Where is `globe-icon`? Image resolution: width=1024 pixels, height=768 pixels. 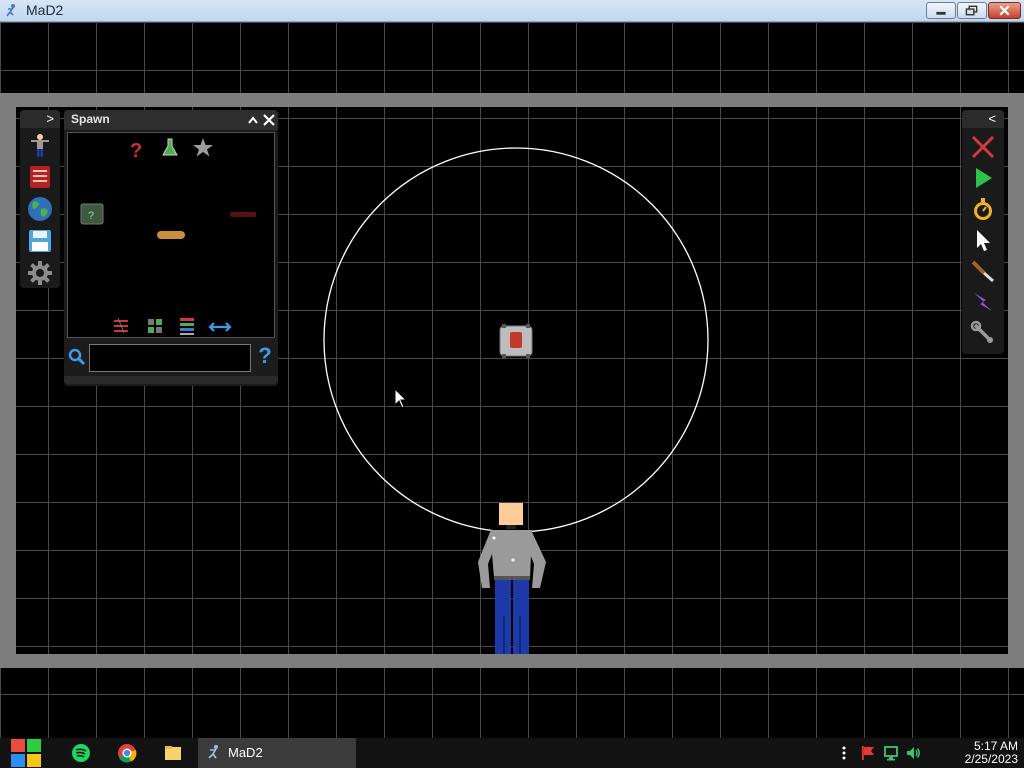
globe-icon is located at coordinates (40, 209).